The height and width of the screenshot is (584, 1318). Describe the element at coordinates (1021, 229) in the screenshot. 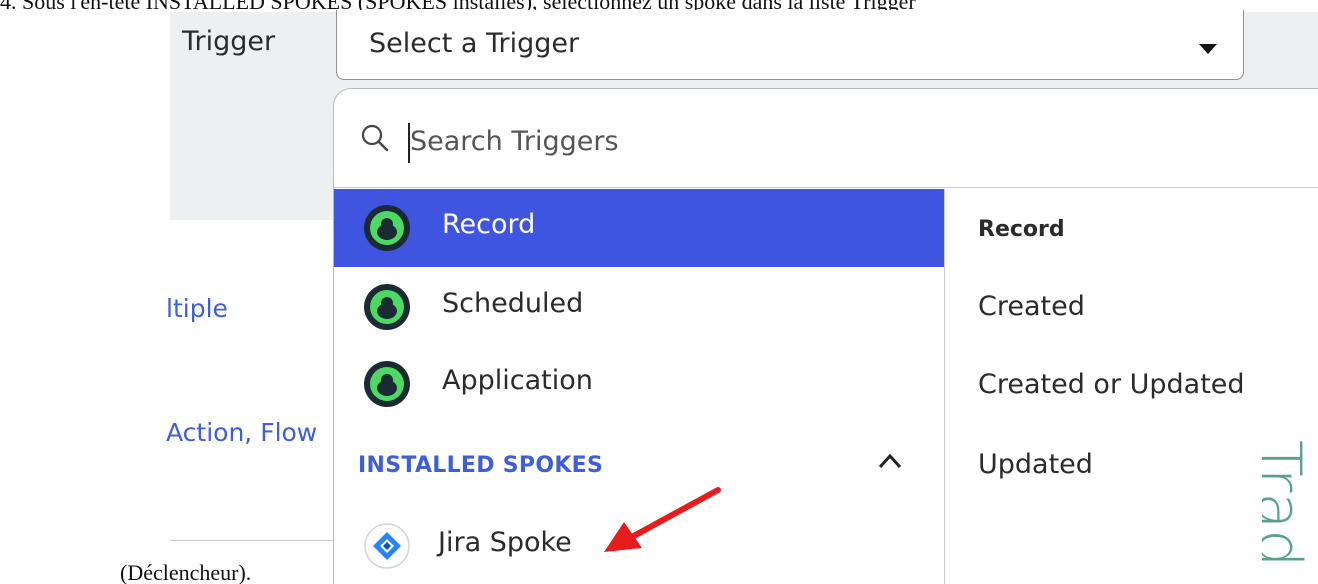

I see `detail-heading: Record` at that location.